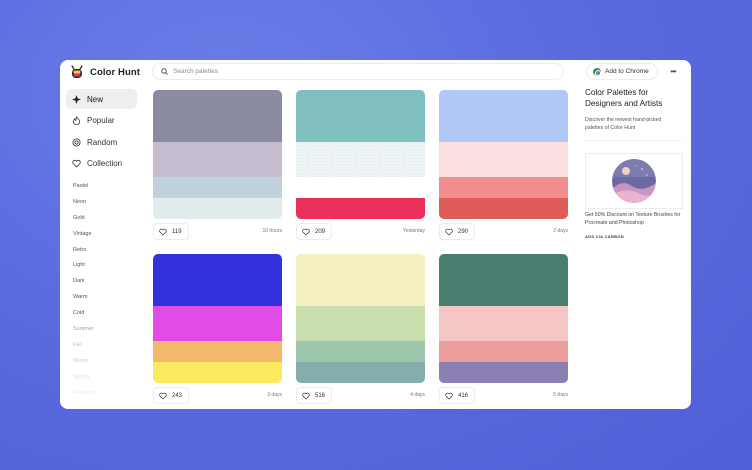  What do you see at coordinates (105, 163) in the screenshot?
I see `sidebar-item-label: Collection` at bounding box center [105, 163].